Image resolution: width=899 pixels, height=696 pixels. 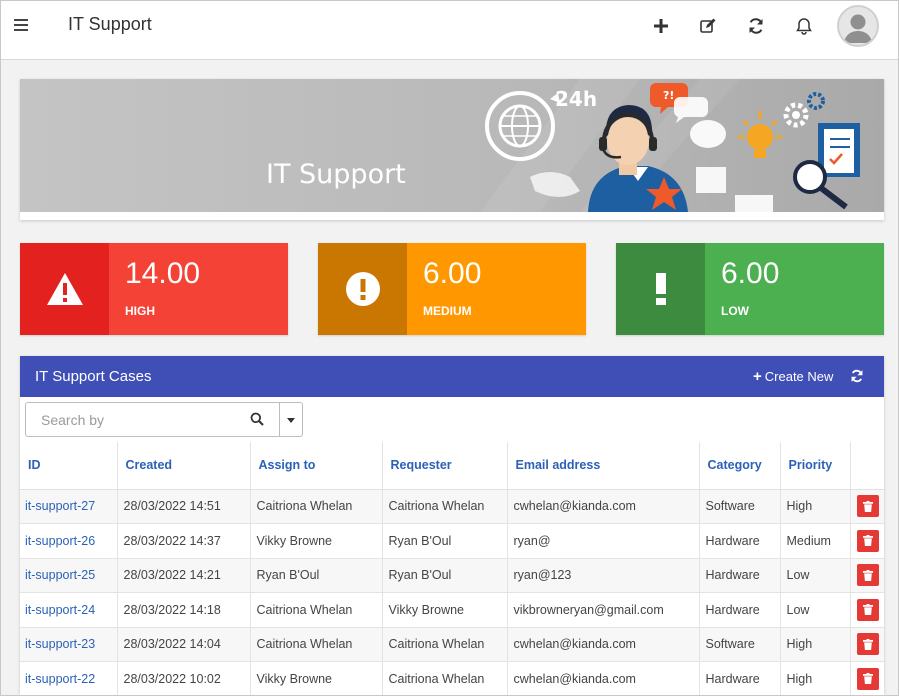 I want to click on cell-created: 28/03/2022 14:18, so click(x=184, y=610).